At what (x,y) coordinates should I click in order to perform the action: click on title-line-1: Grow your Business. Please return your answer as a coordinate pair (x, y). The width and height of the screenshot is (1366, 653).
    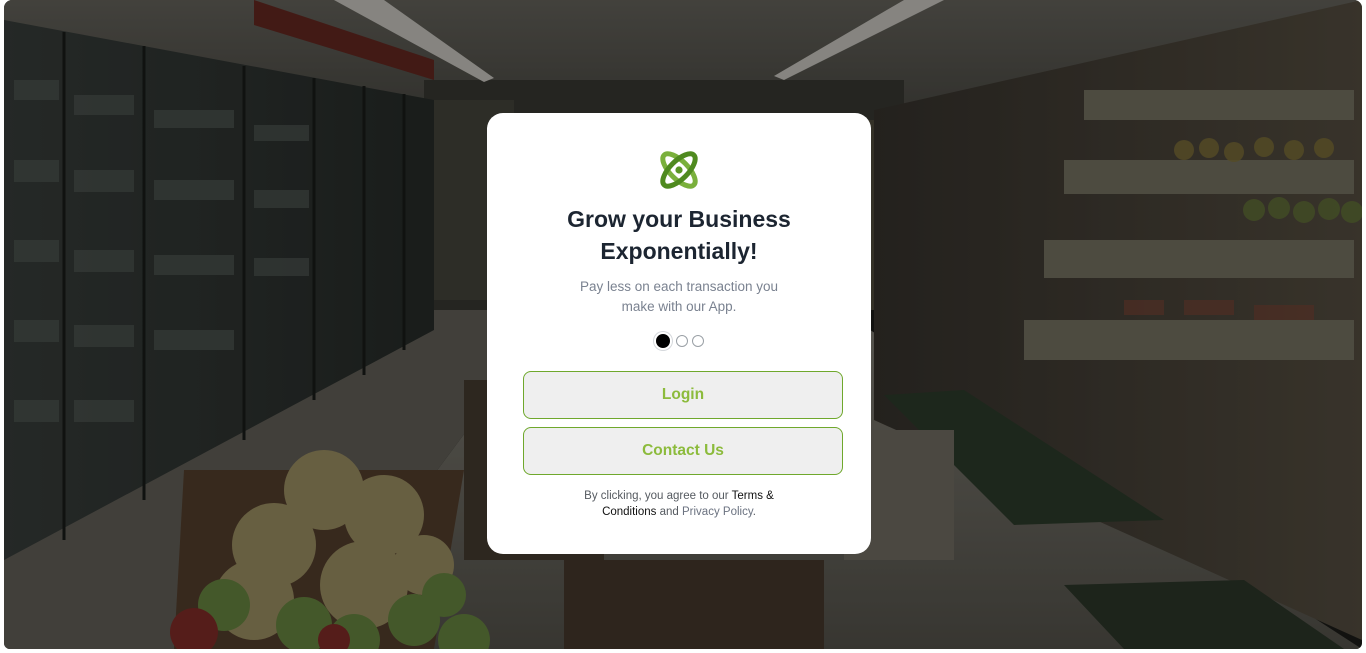
    Looking at the image, I should click on (679, 219).